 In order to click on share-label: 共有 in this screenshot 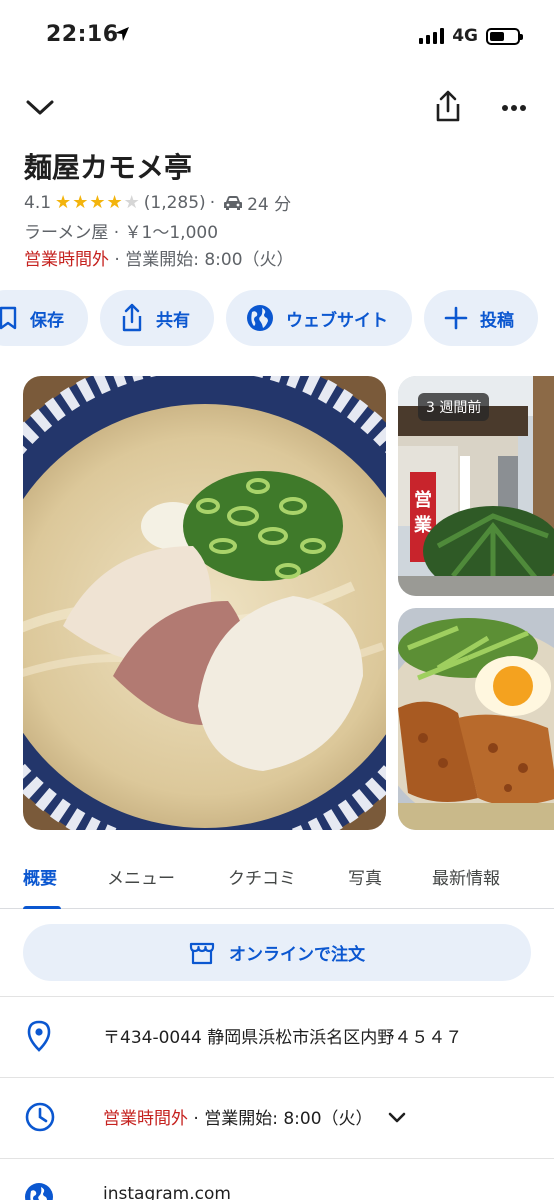, I will do `click(173, 320)`.